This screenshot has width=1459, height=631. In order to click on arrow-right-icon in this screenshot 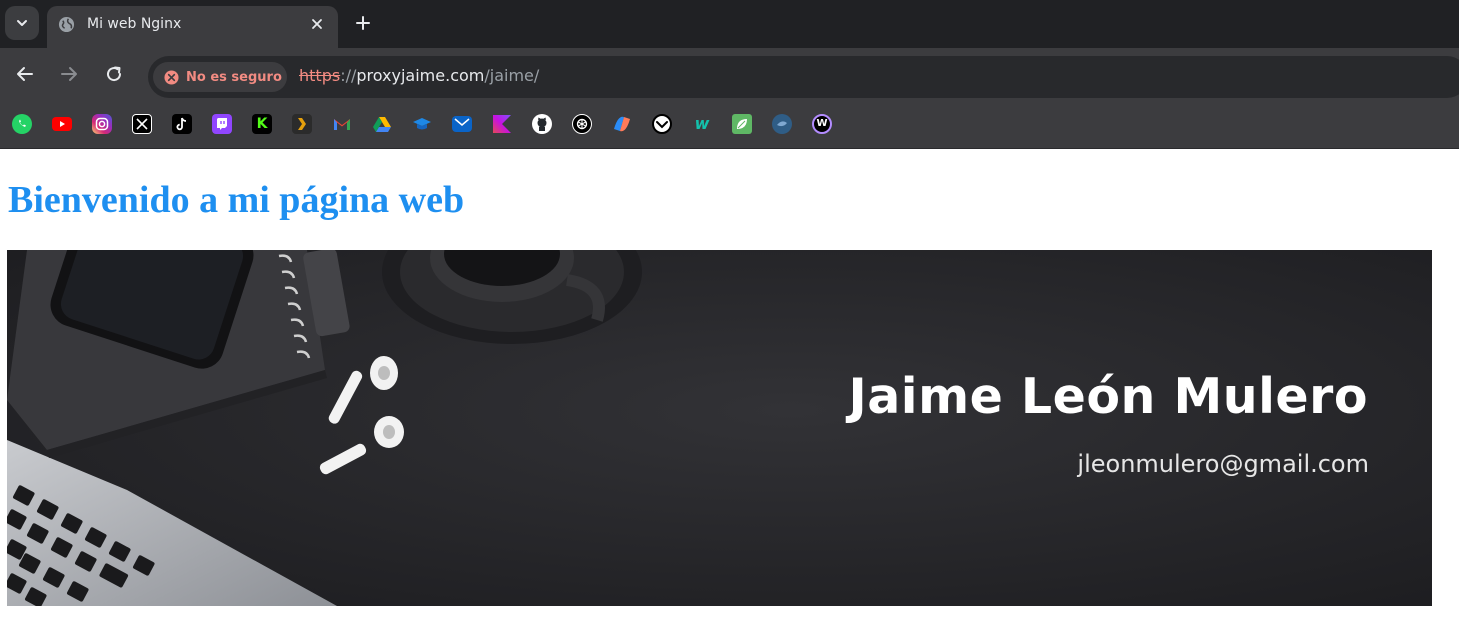, I will do `click(69, 74)`.